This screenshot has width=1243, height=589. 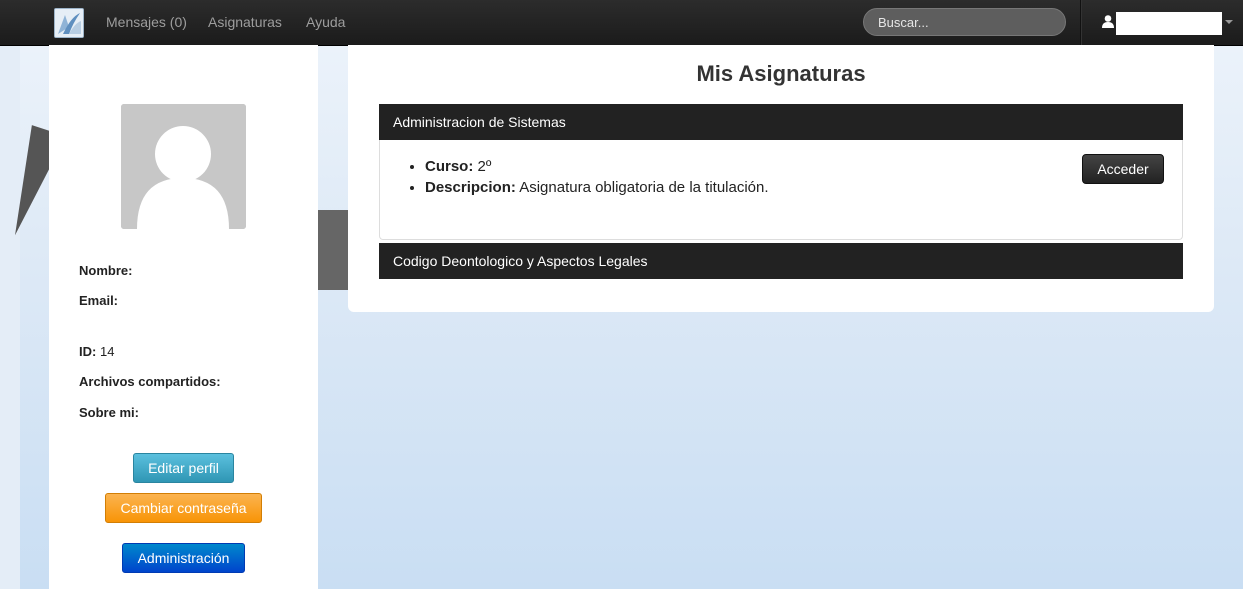 I want to click on curso-label: Curso:, so click(x=449, y=166).